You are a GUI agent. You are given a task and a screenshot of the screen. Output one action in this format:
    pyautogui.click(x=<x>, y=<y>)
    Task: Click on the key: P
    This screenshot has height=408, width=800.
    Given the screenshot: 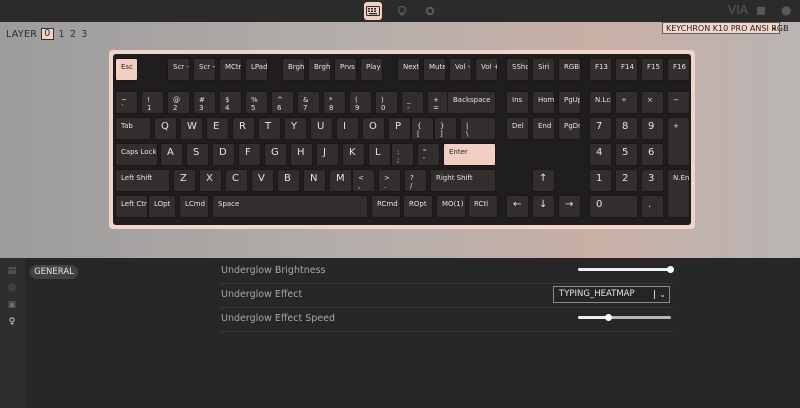 What is the action you would take?
    pyautogui.click(x=399, y=128)
    